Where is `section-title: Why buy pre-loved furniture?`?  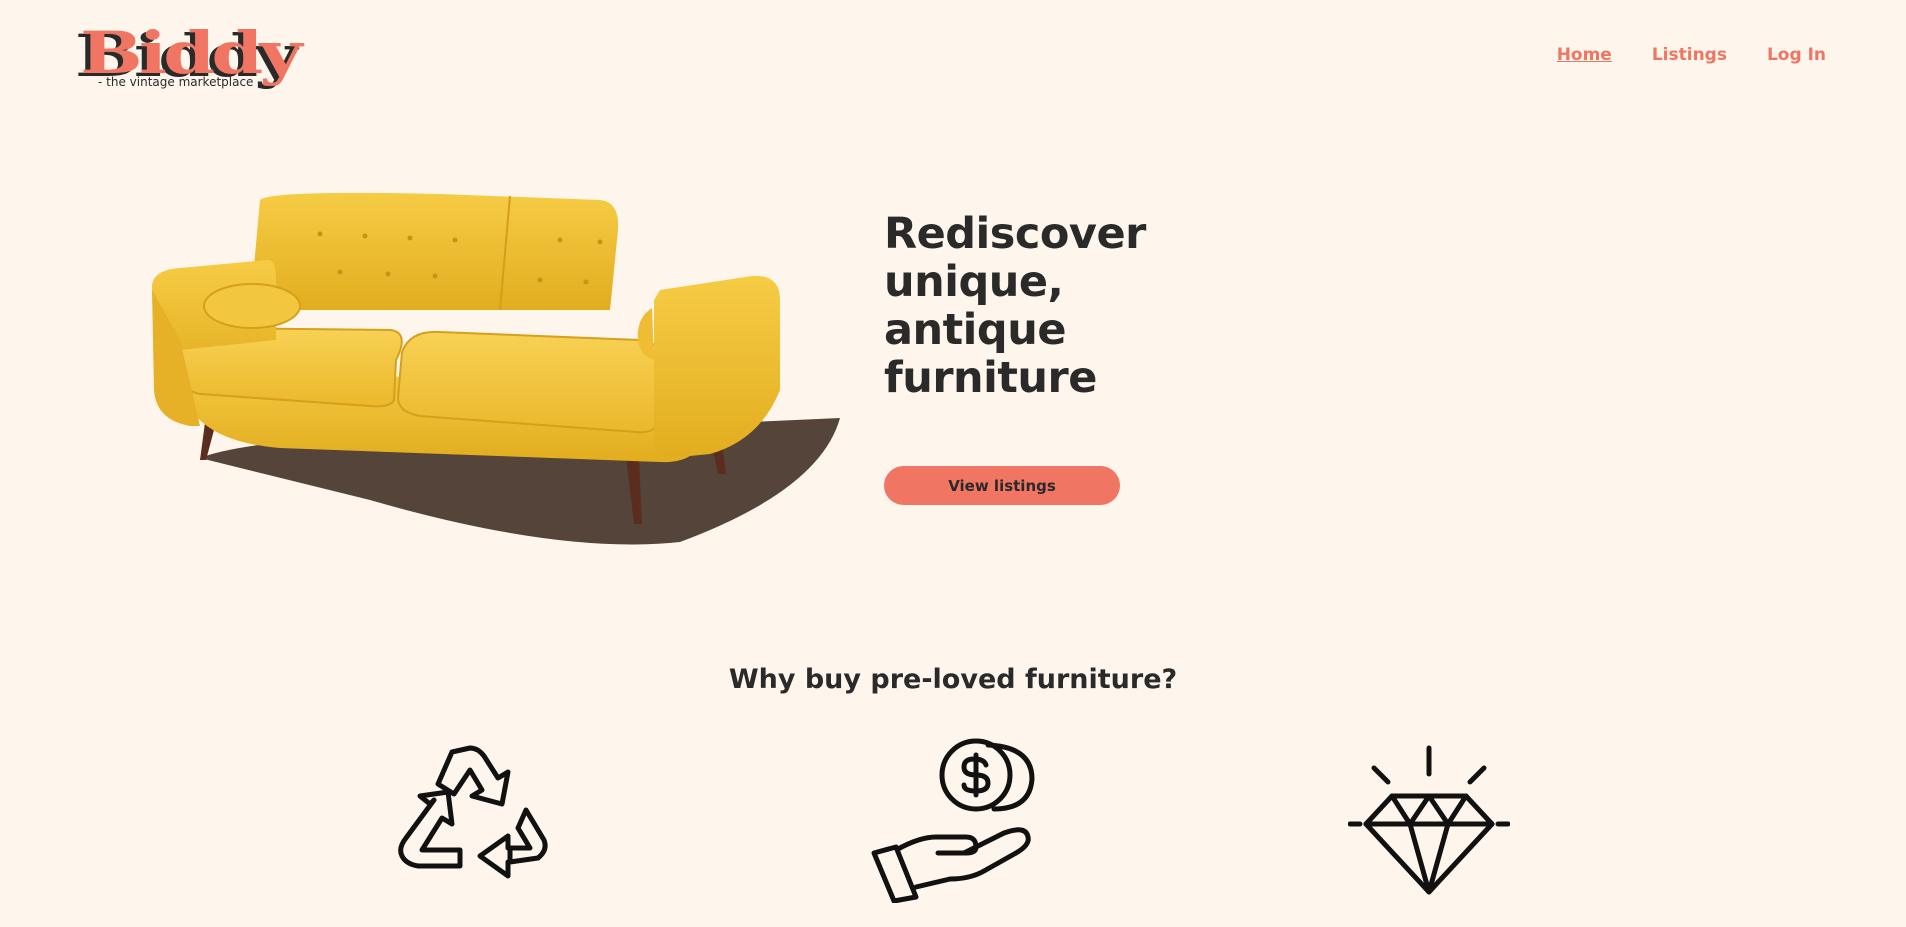 section-title: Why buy pre-loved furniture? is located at coordinates (953, 679).